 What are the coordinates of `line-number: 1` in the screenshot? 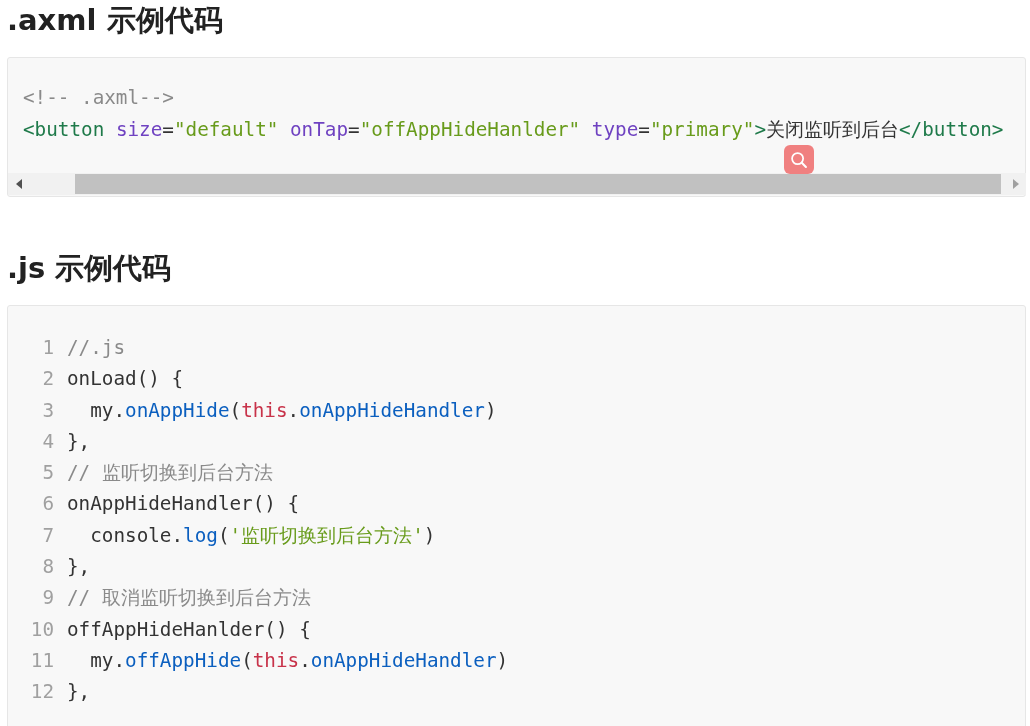 It's located at (48, 348).